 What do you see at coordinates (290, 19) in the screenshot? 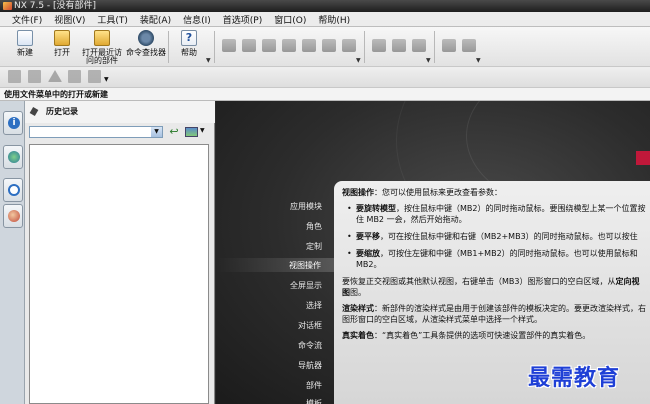
I see `menu-window: 窗口(O)` at bounding box center [290, 19].